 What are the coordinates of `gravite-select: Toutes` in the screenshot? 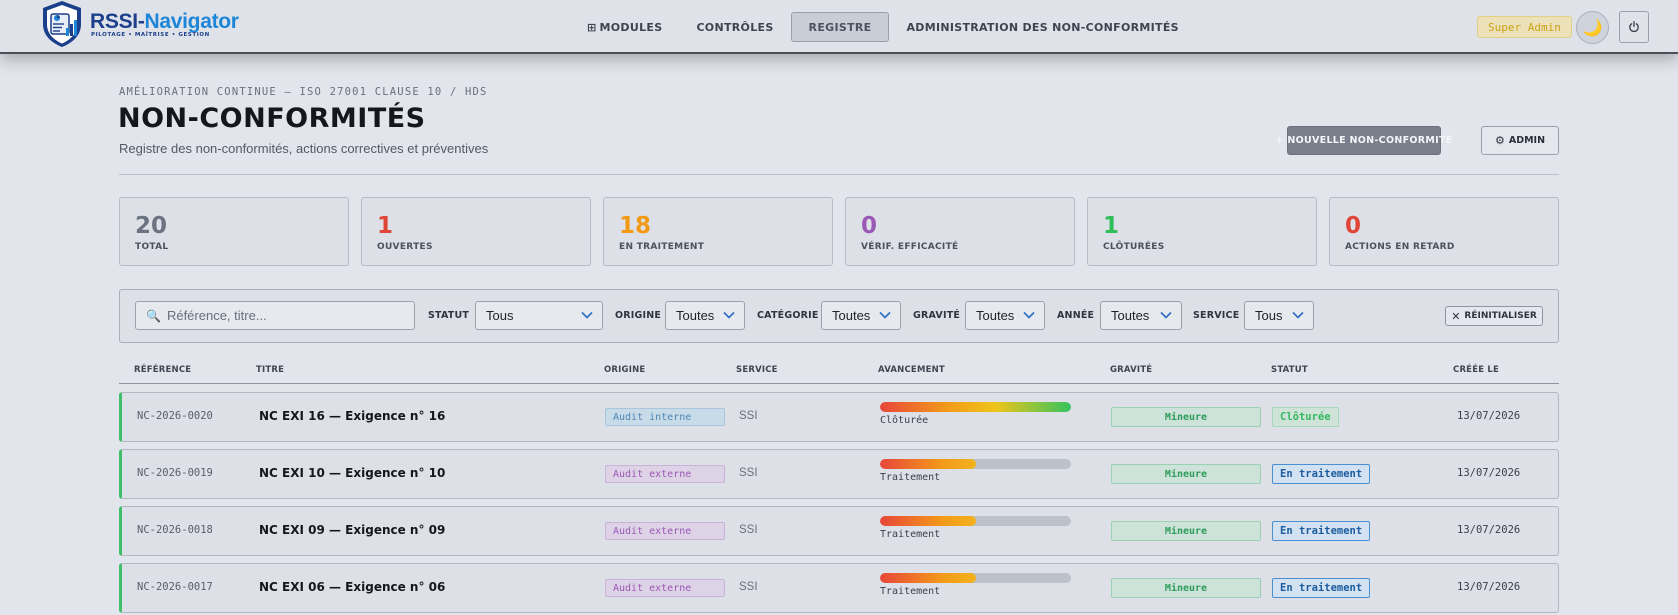 It's located at (1005, 315).